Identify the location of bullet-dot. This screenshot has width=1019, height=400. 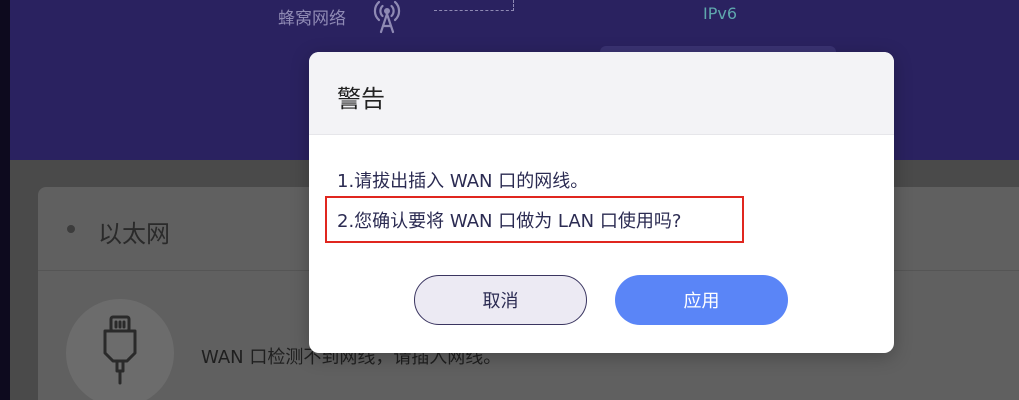
(71, 229).